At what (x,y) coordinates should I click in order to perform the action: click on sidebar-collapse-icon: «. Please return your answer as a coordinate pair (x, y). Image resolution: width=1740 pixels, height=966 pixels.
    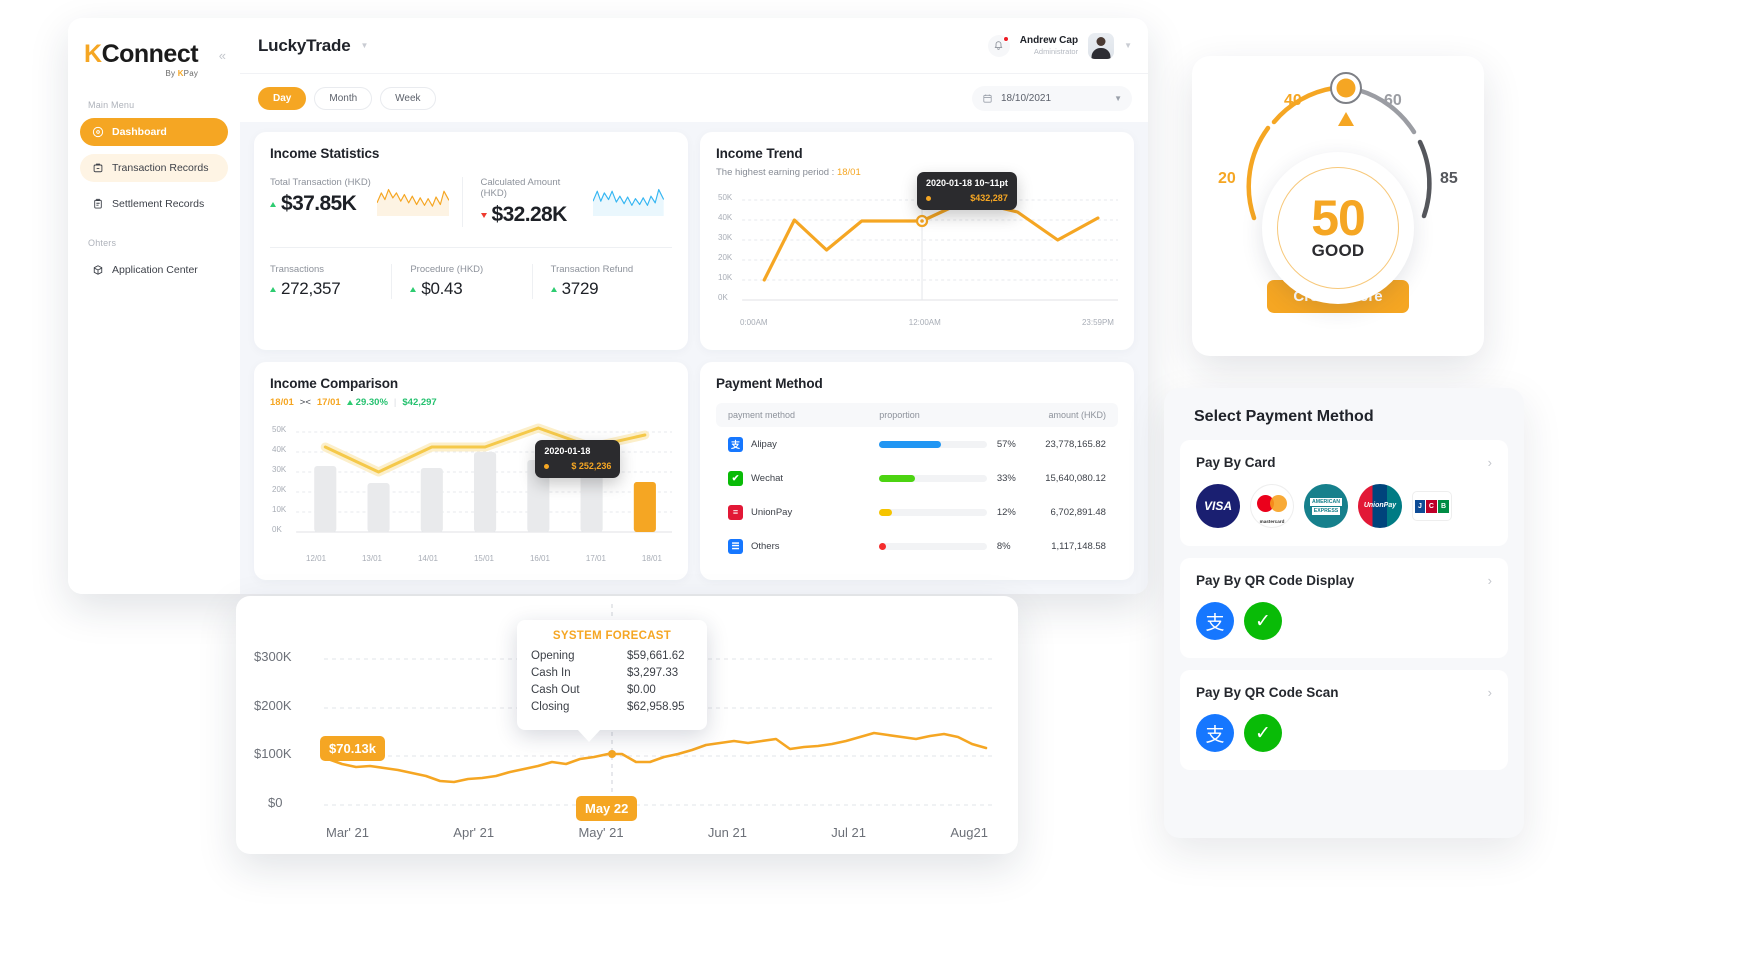
    Looking at the image, I should click on (222, 52).